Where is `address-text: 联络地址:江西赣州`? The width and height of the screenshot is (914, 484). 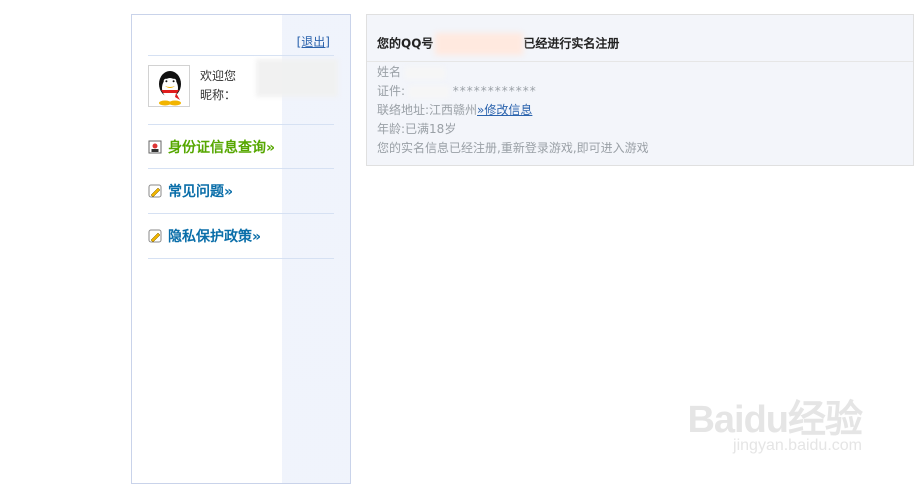 address-text: 联络地址:江西赣州 is located at coordinates (427, 110).